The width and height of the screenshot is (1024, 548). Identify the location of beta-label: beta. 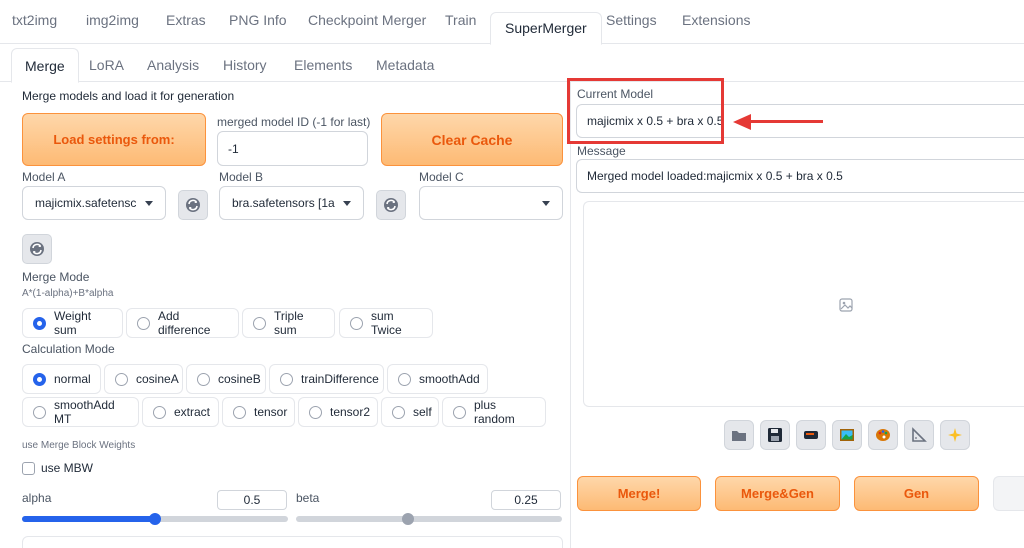
(308, 498).